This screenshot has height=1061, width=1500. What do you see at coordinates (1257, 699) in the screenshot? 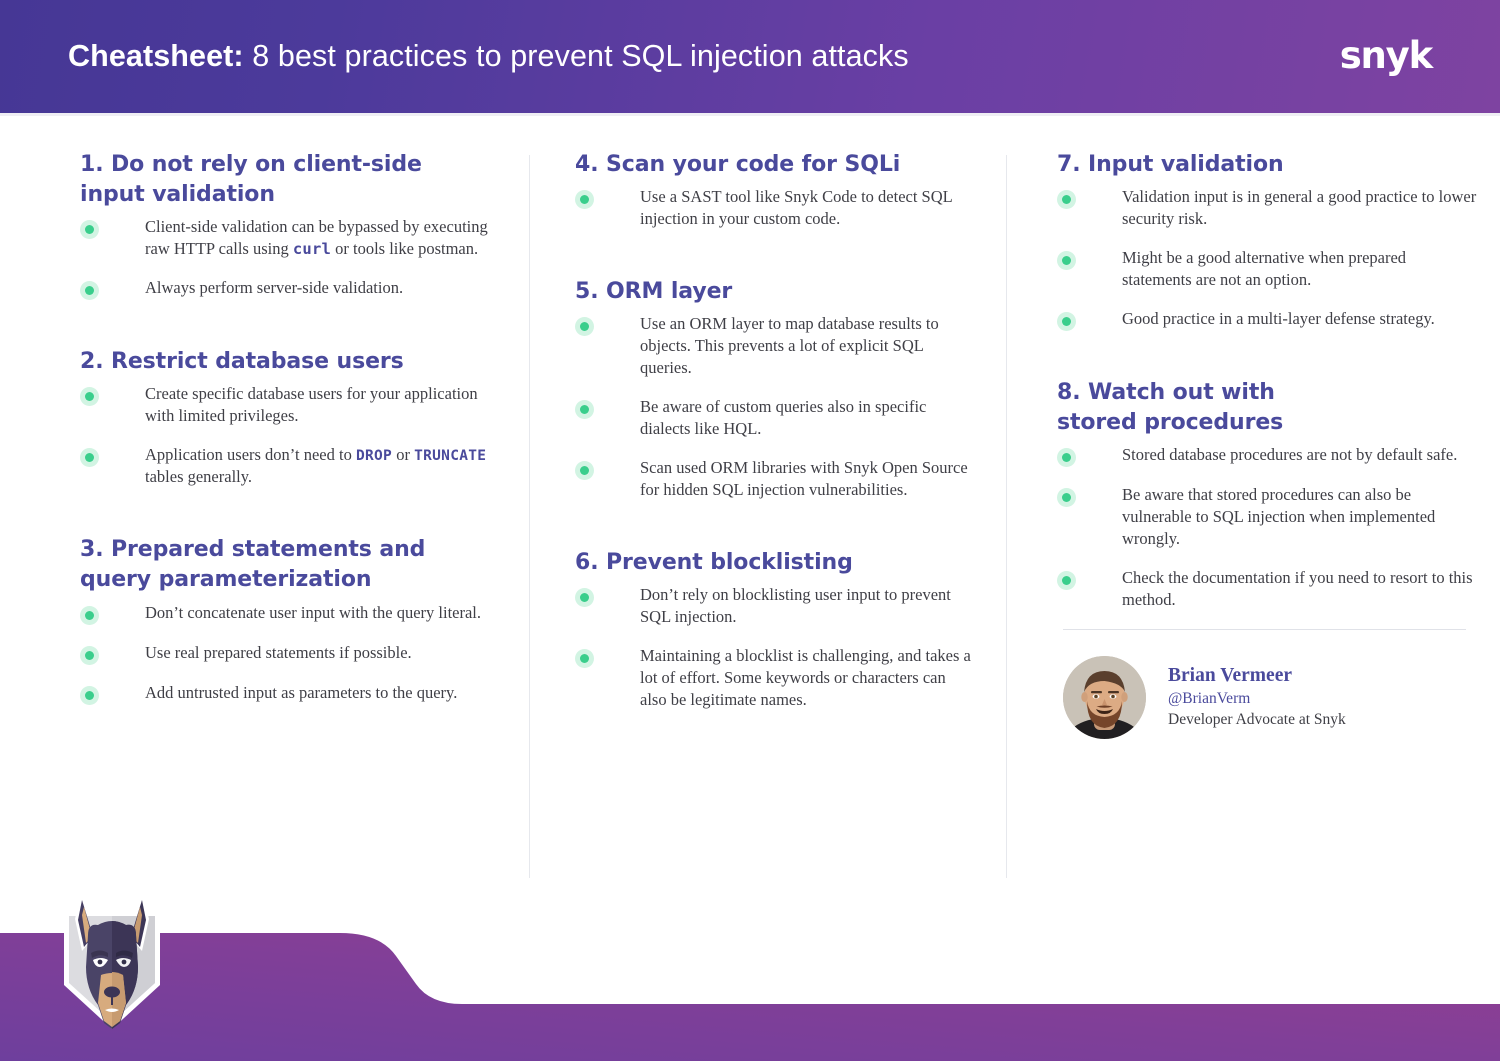
I see `author-handle: @BrianVerm` at bounding box center [1257, 699].